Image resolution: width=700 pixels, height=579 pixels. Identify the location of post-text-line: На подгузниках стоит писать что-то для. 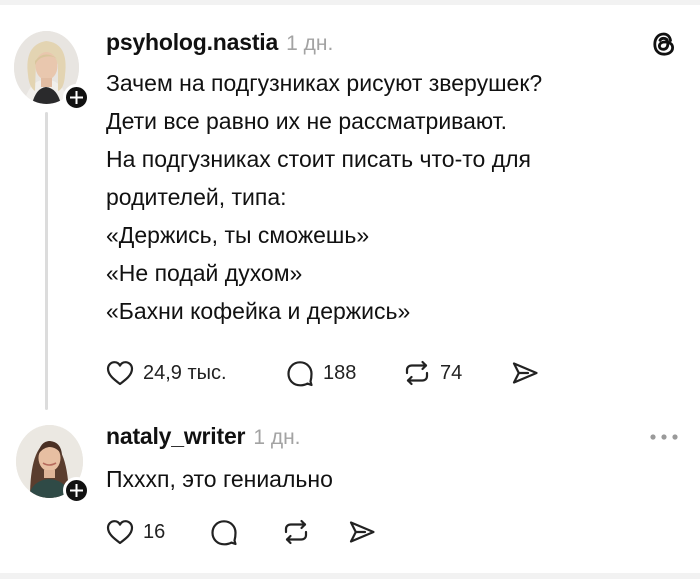
(318, 159).